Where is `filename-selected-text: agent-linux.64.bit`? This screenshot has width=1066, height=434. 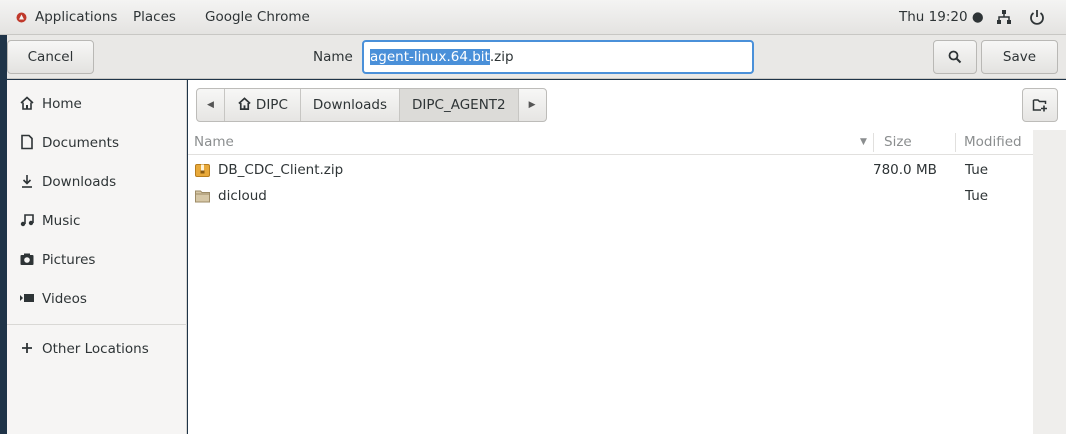
filename-selected-text: agent-linux.64.bit is located at coordinates (430, 57).